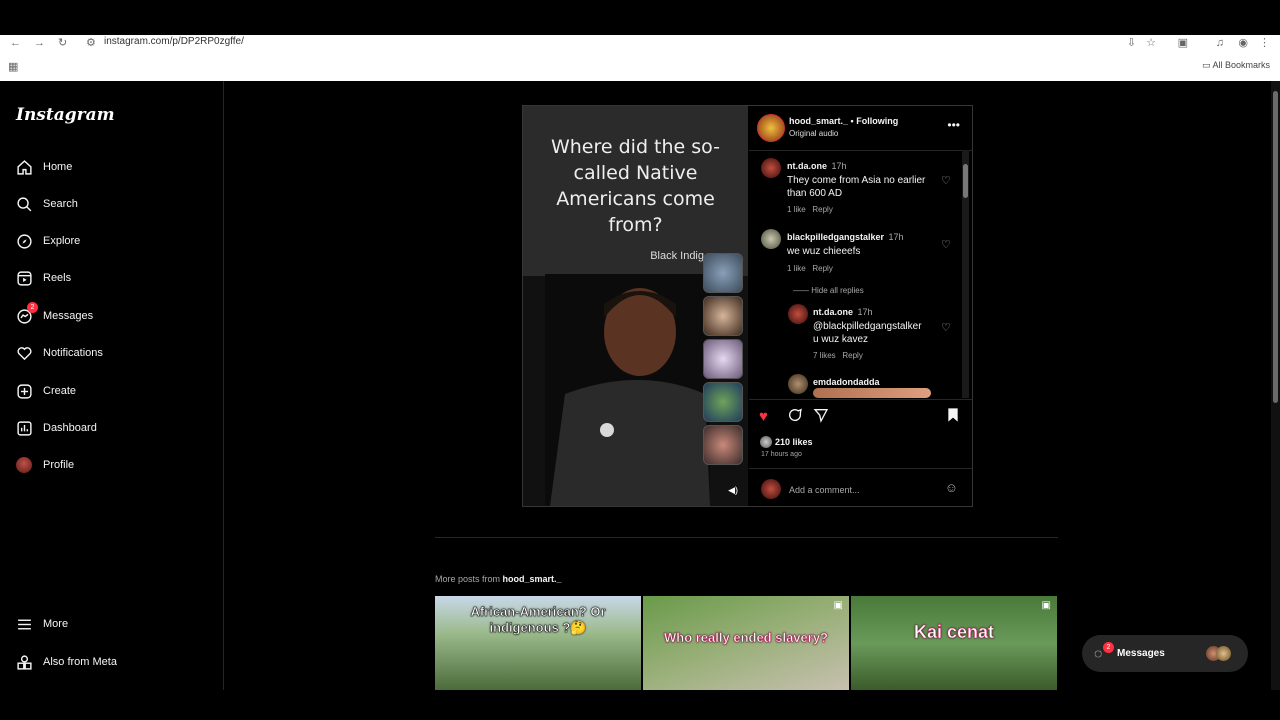 This screenshot has width=1280, height=720. I want to click on likes-count: 210 likes, so click(794, 442).